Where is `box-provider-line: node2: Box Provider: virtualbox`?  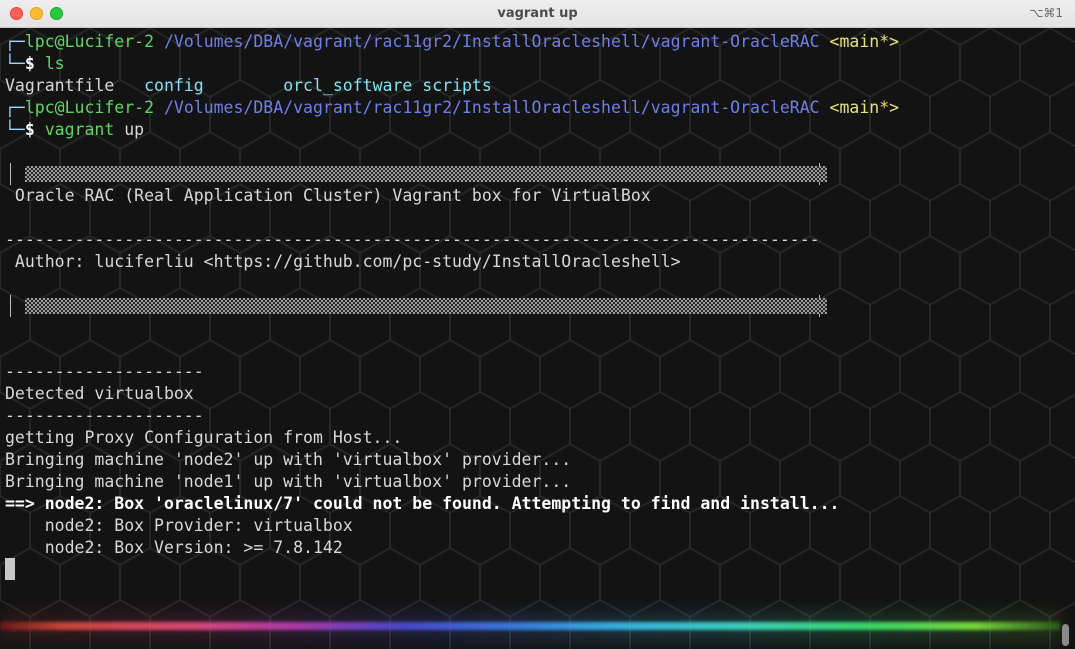
box-provider-line: node2: Box Provider: virtualbox is located at coordinates (179, 525).